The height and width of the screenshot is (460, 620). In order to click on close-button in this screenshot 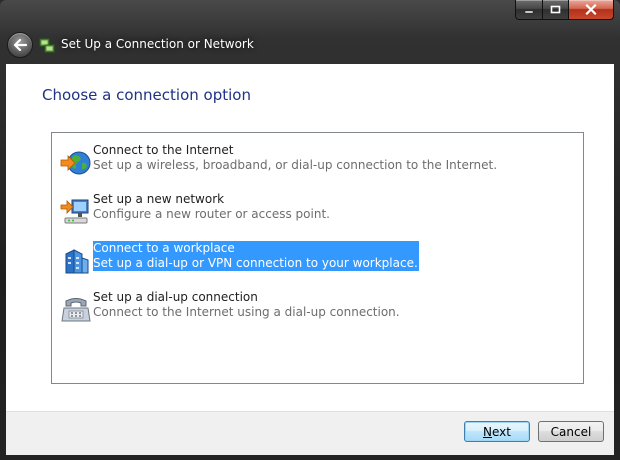, I will do `click(591, 10)`.